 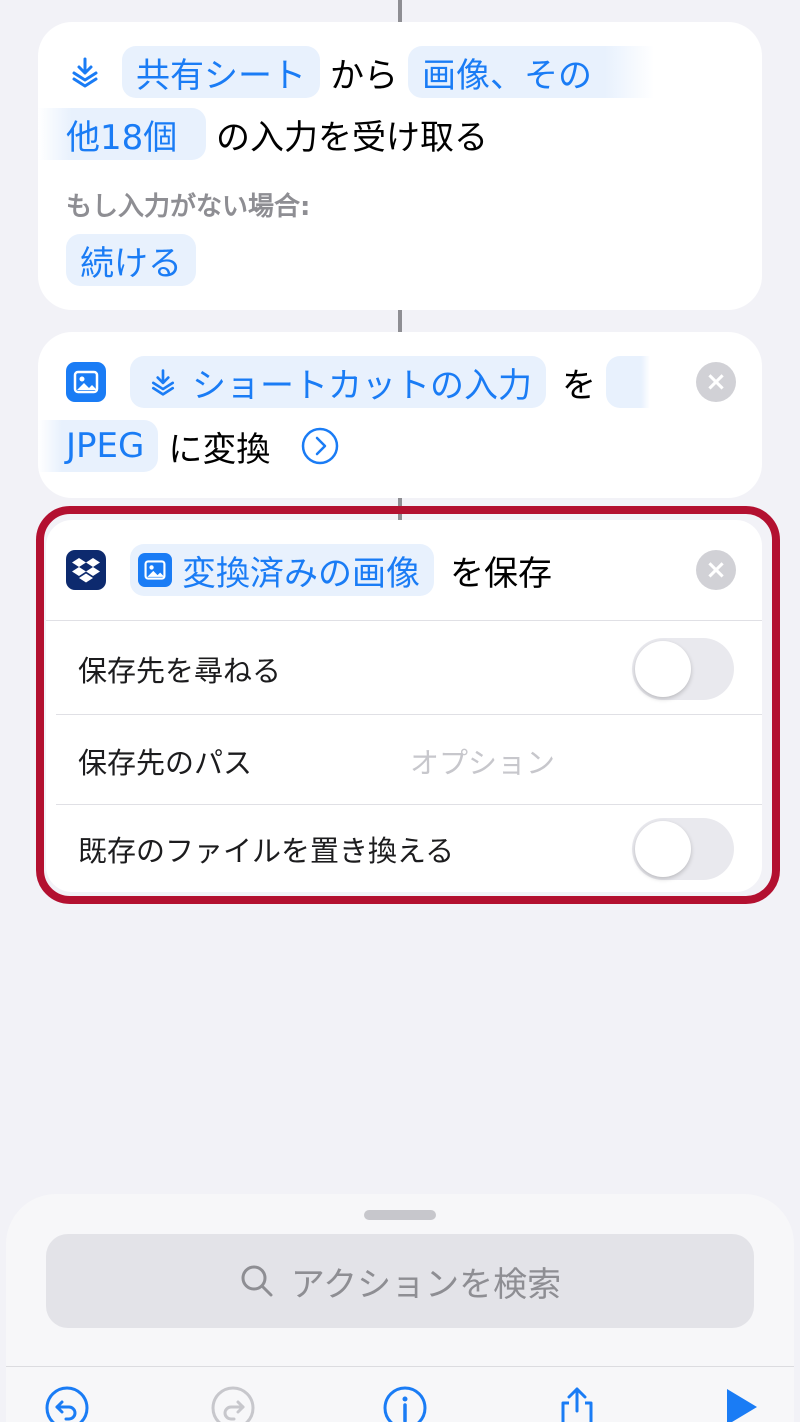 What do you see at coordinates (320, 446) in the screenshot?
I see `expand-chevron-icon` at bounding box center [320, 446].